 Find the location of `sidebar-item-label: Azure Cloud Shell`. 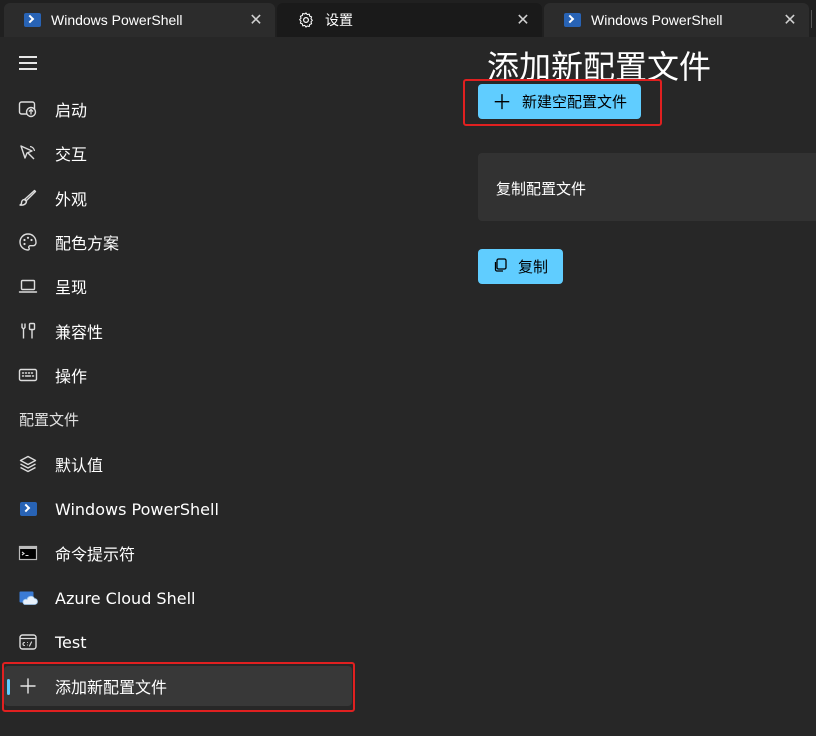

sidebar-item-label: Azure Cloud Shell is located at coordinates (125, 598).